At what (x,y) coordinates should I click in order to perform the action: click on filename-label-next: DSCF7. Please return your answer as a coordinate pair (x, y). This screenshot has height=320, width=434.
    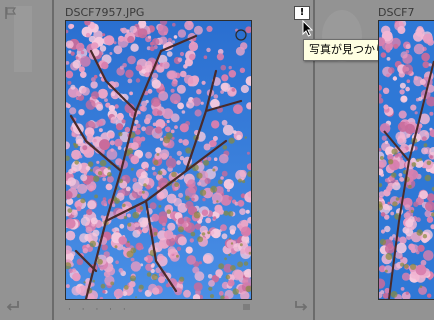
    Looking at the image, I should click on (396, 12).